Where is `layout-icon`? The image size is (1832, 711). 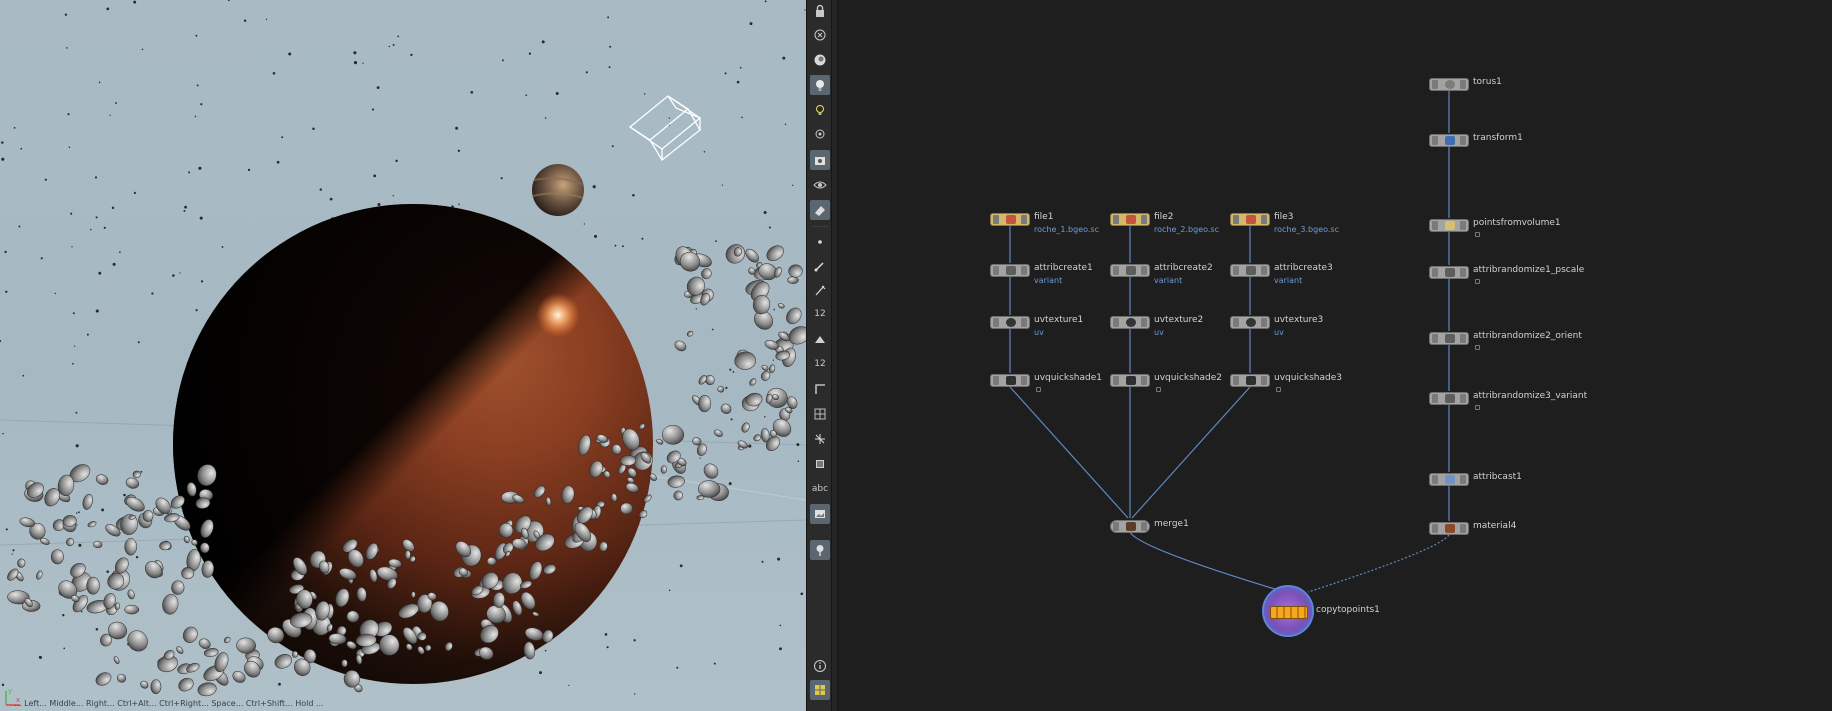 layout-icon is located at coordinates (820, 690).